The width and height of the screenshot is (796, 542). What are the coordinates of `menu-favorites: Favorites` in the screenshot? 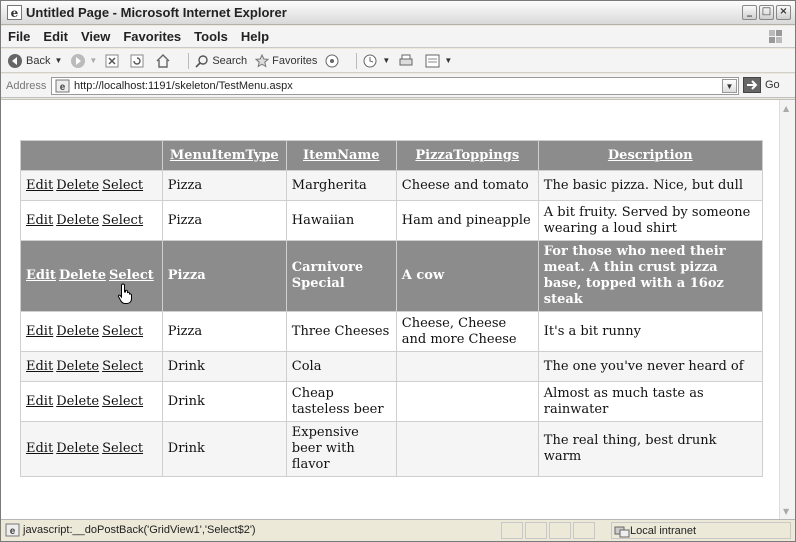 It's located at (151, 35).